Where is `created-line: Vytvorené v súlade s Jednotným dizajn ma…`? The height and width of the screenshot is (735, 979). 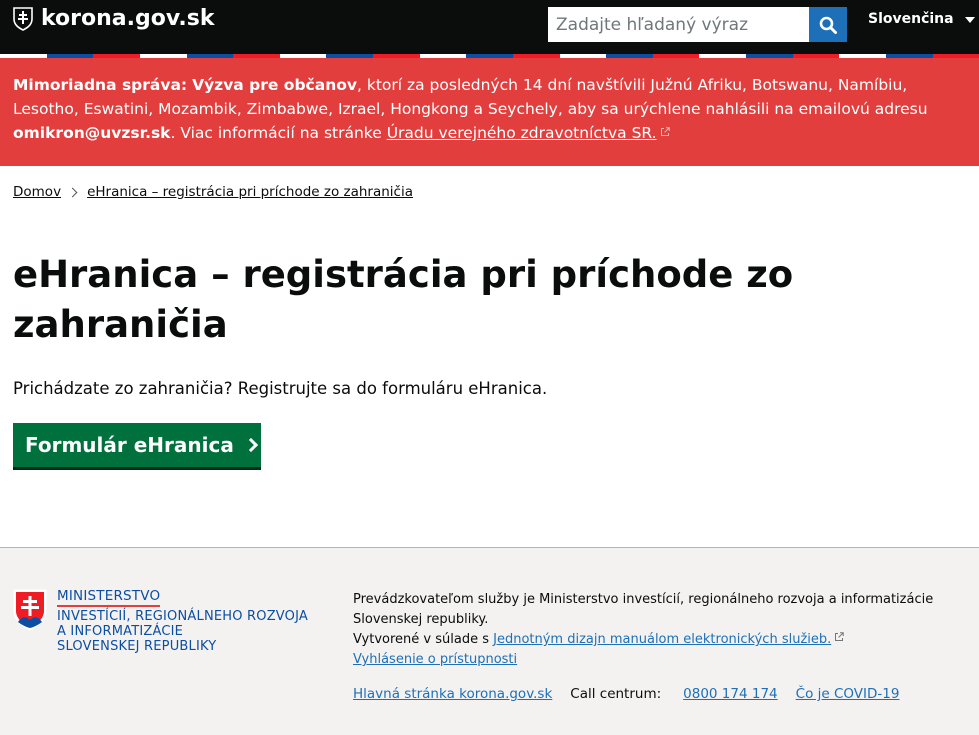 created-line: Vytvorené v súlade s Jednotným dizajn ma… is located at coordinates (658, 640).